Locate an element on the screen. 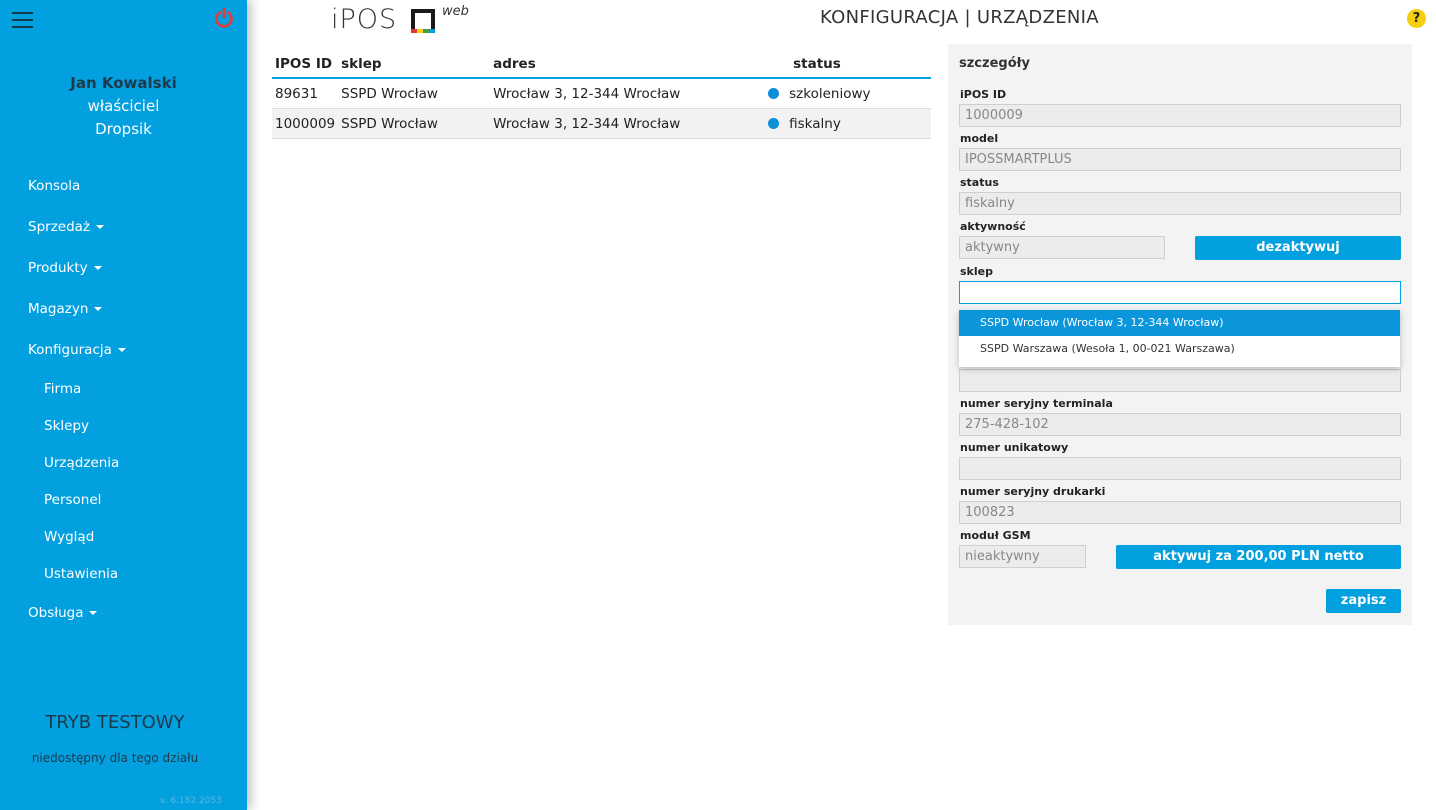 The height and width of the screenshot is (810, 1436). user-role: właściciel is located at coordinates (123, 106).